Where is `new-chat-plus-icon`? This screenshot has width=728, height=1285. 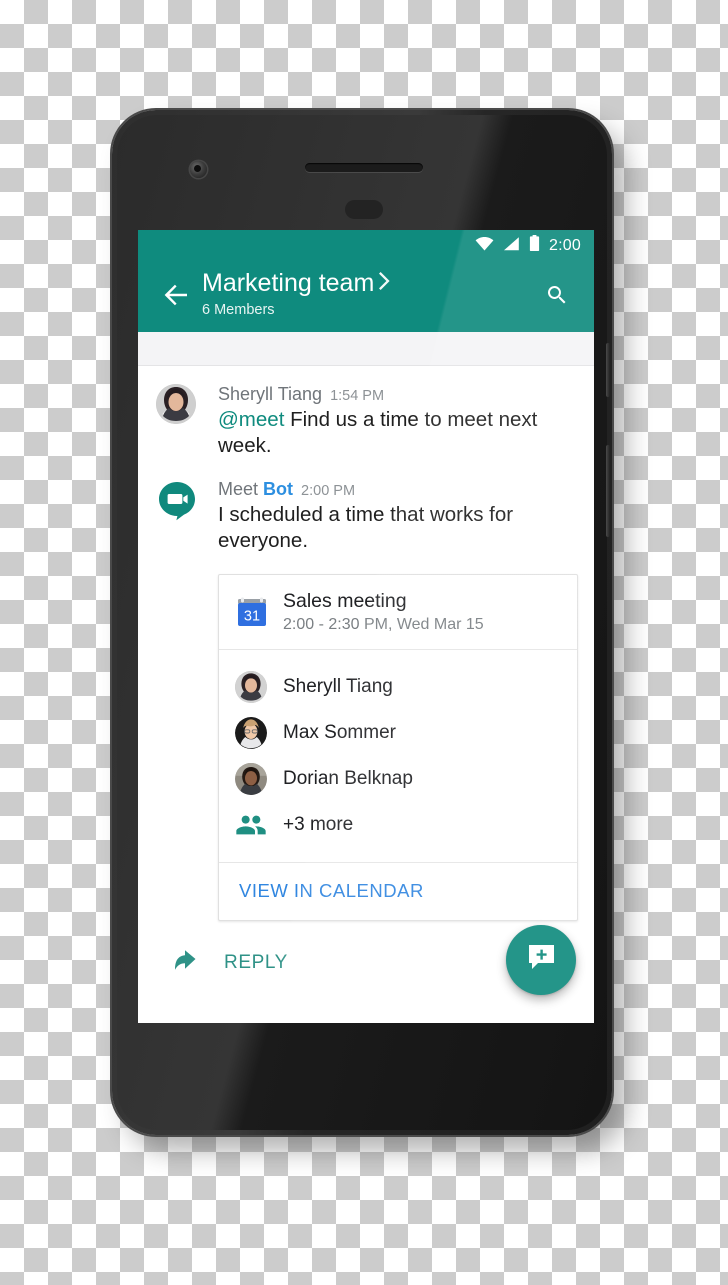
new-chat-plus-icon is located at coordinates (541, 960).